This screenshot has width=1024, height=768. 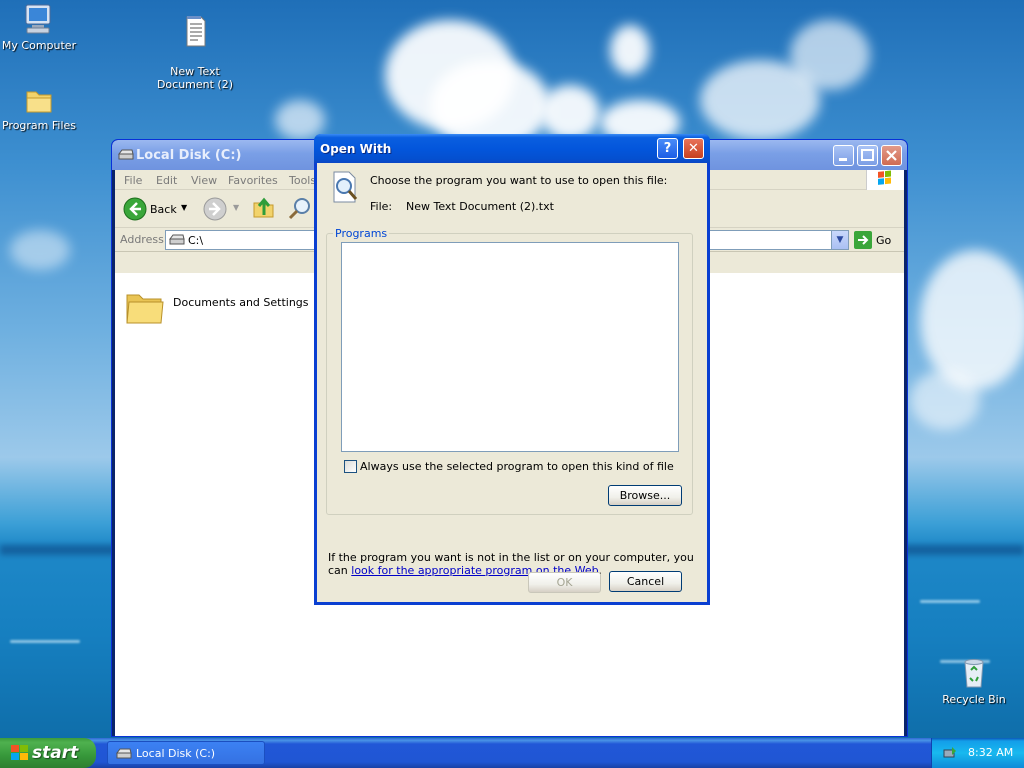 I want to click on cancel-label: Cancel, so click(x=645, y=581).